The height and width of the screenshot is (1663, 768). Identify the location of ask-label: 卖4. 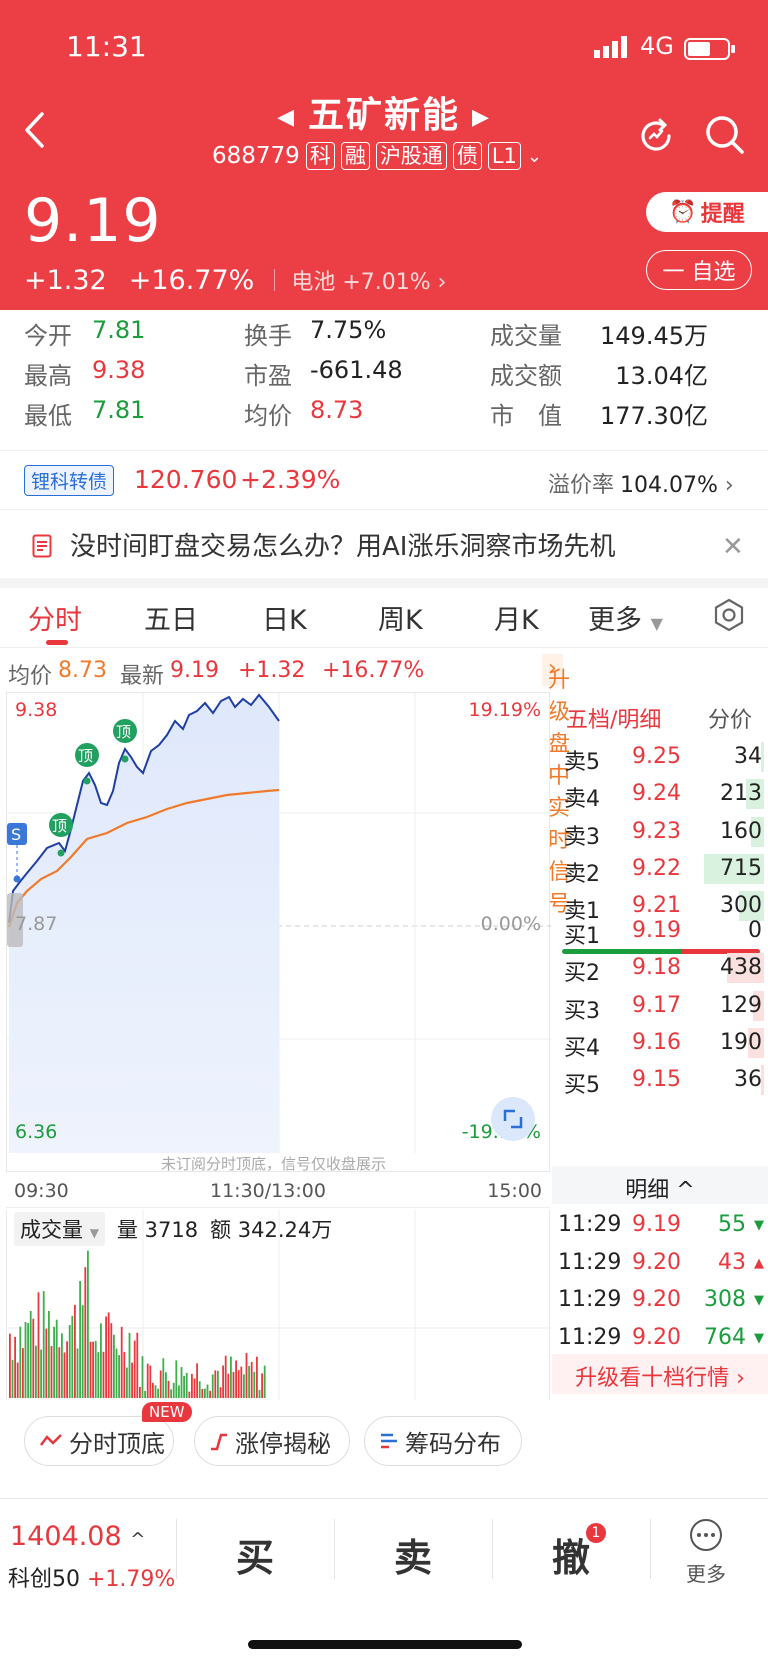
(582, 800).